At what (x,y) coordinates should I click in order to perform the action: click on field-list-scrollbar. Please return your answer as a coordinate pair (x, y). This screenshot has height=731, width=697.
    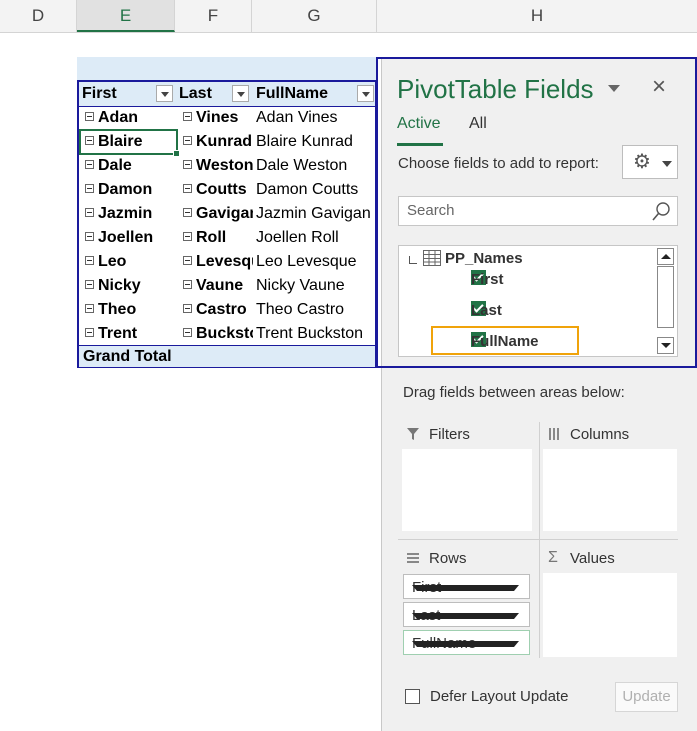
    Looking at the image, I should click on (666, 301).